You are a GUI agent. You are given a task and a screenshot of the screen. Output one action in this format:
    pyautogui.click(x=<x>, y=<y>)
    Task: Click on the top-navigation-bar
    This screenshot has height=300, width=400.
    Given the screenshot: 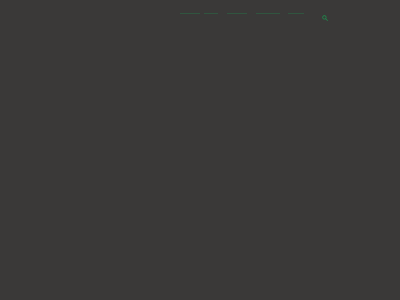 What is the action you would take?
    pyautogui.click(x=200, y=11)
    